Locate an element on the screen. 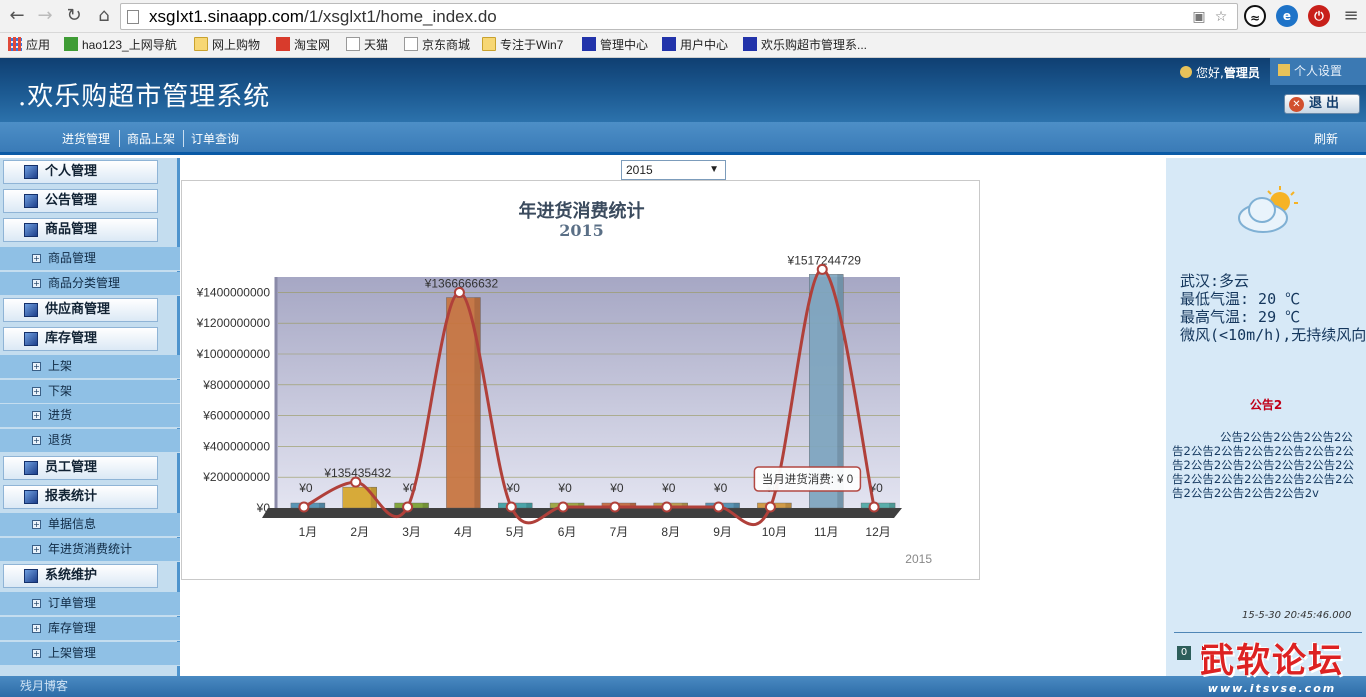 The width and height of the screenshot is (1366, 697). menu-icon: ≡ is located at coordinates (1351, 16).